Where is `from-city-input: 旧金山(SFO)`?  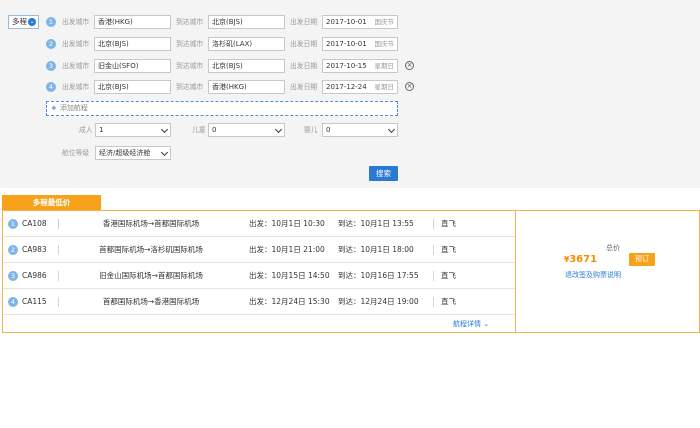
from-city-input: 旧金山(SFO) is located at coordinates (132, 66).